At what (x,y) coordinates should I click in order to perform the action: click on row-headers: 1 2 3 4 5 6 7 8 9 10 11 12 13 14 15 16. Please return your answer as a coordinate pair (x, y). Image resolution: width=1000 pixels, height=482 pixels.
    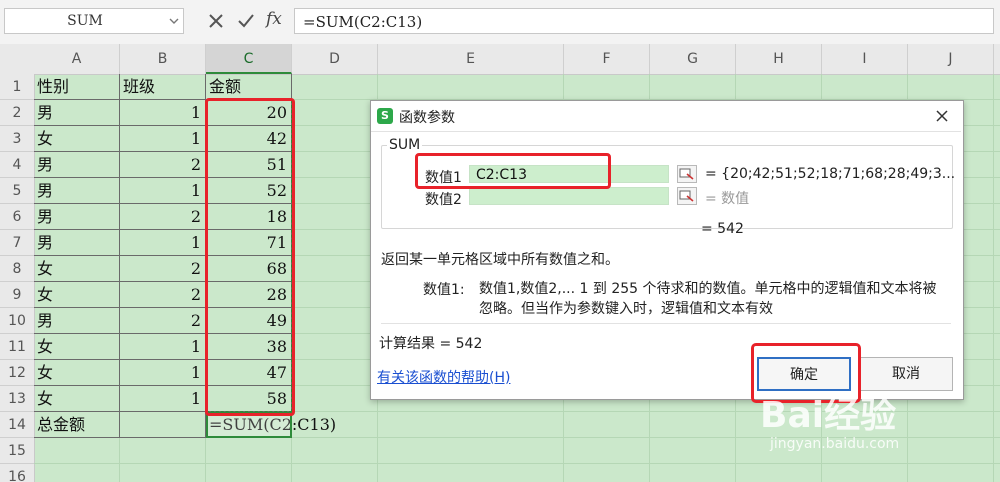
    Looking at the image, I should click on (17, 278).